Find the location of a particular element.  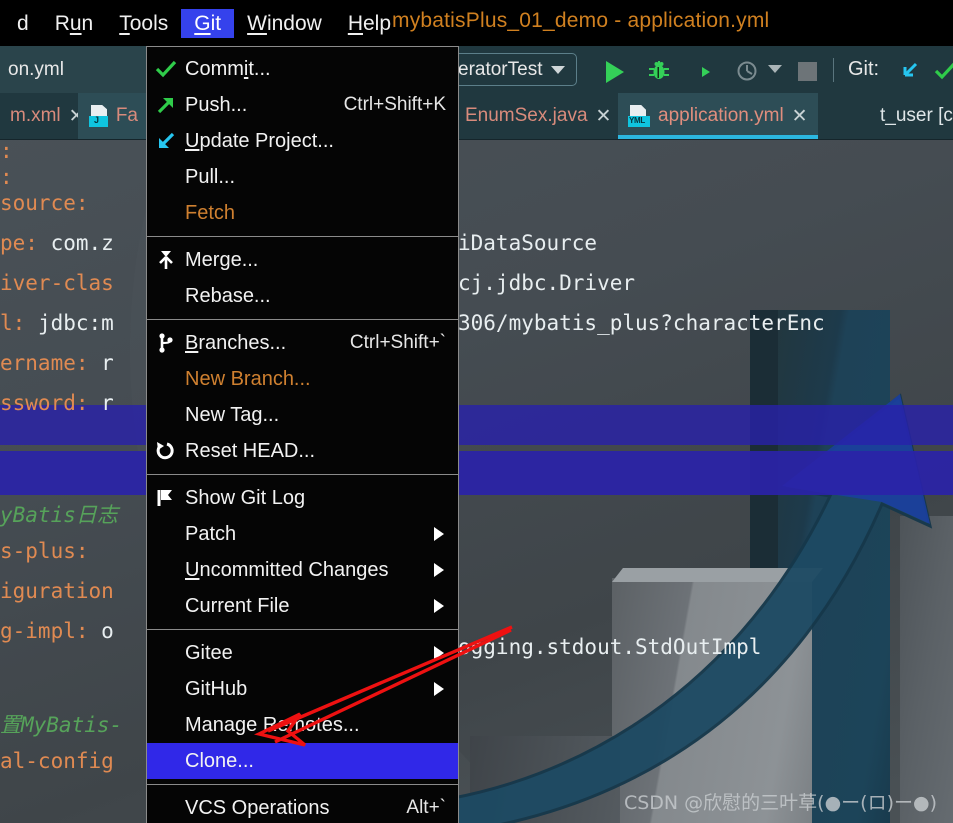

editor-token: iguration is located at coordinates (57, 591).